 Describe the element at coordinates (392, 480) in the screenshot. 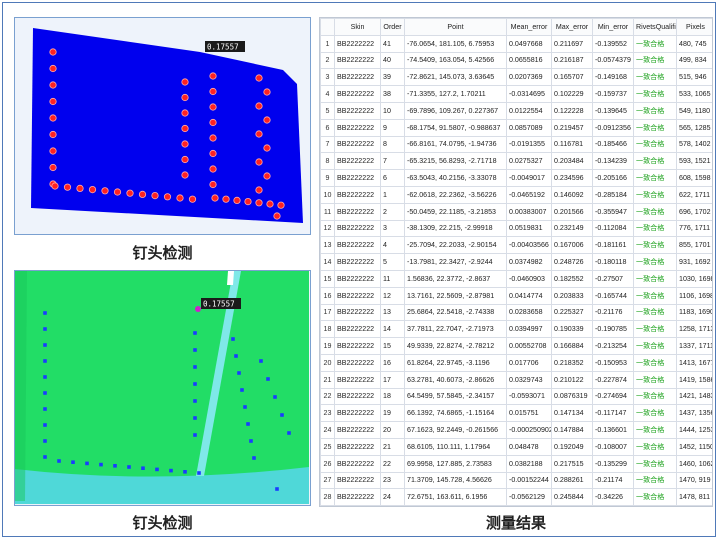

I see `table-cell: 23` at that location.